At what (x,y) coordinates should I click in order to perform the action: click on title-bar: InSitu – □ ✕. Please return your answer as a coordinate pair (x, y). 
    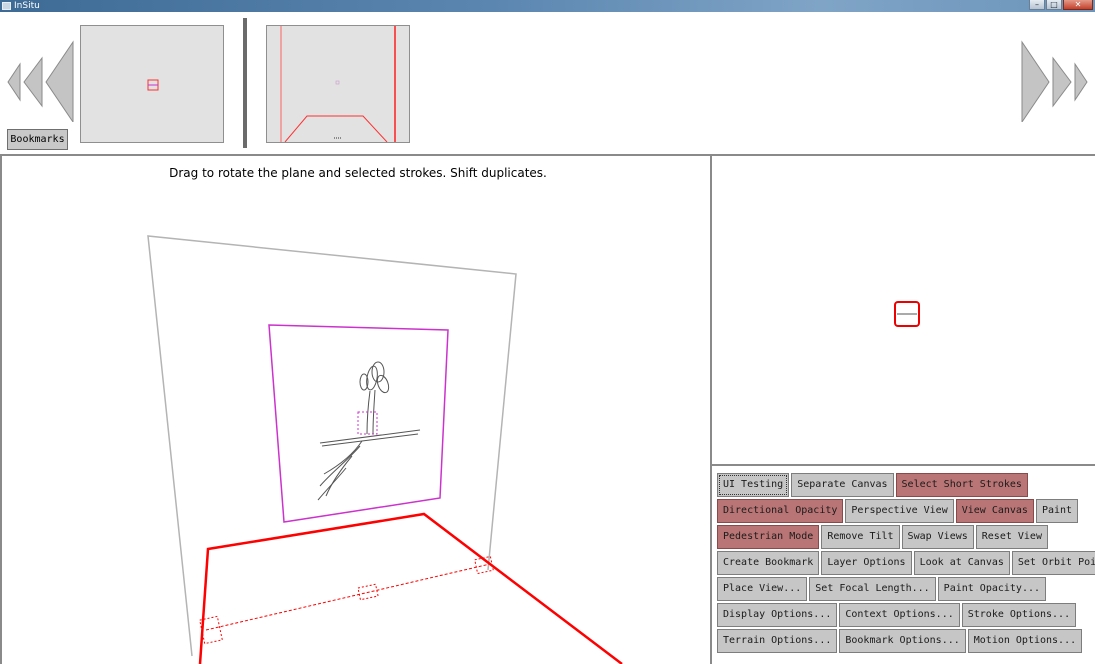
    Looking at the image, I should click on (547, 6).